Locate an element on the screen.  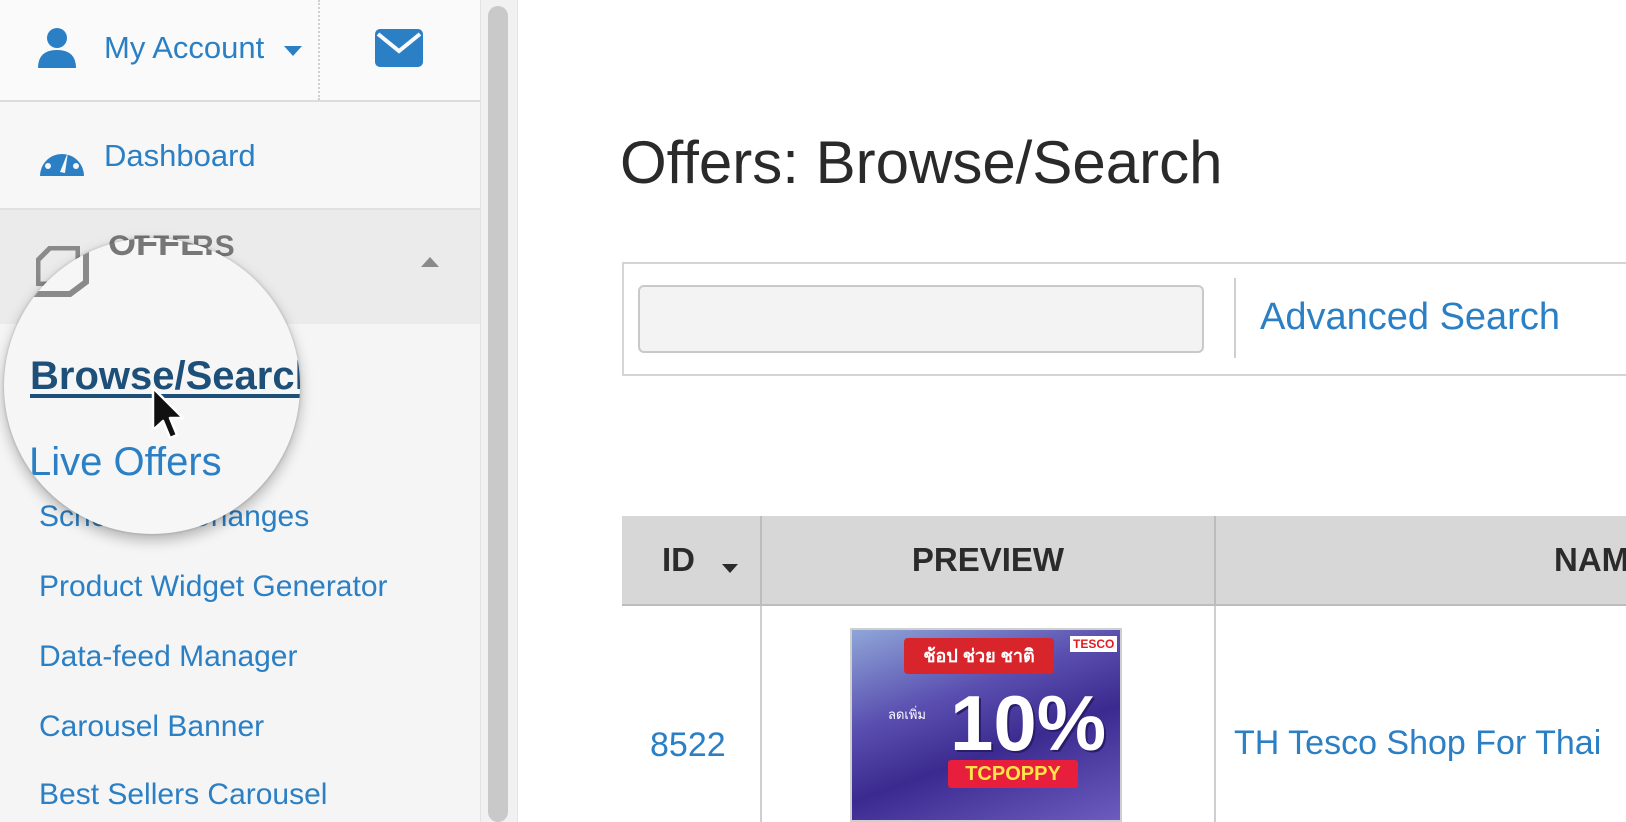
my-account-menu: My Account is located at coordinates (160, 50).